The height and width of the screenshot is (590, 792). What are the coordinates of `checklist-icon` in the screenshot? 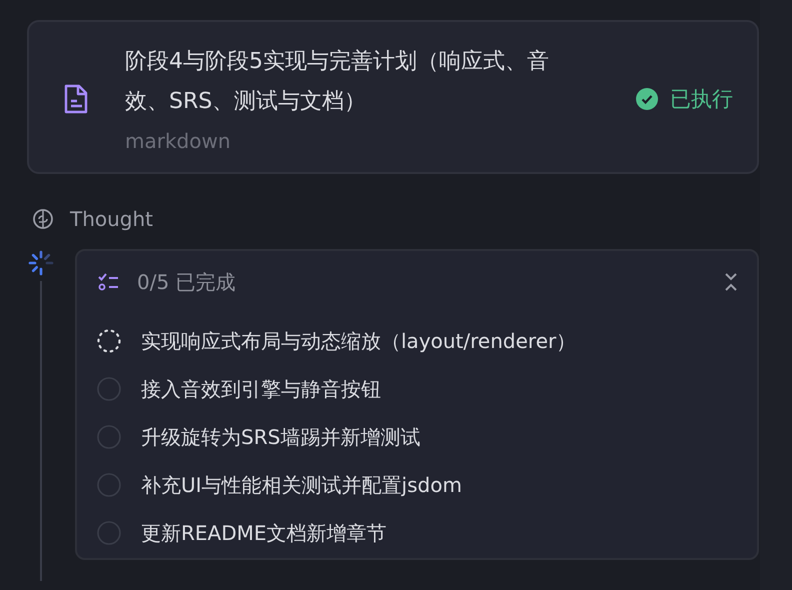 It's located at (109, 282).